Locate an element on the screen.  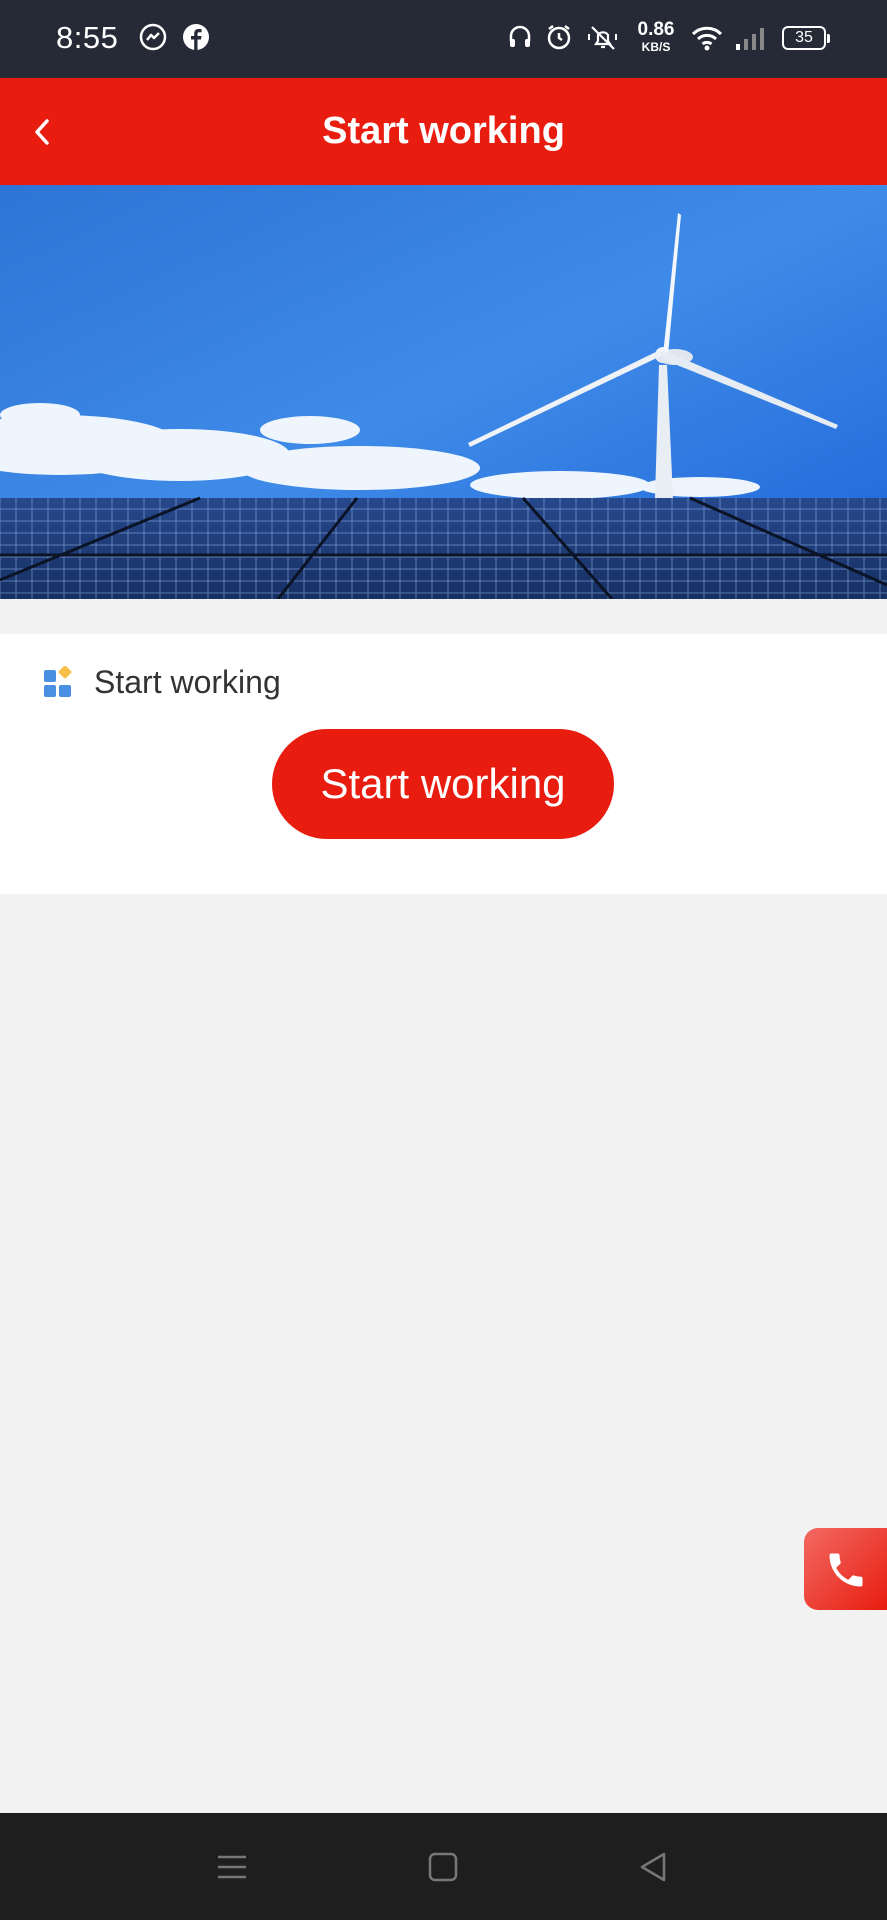
app-header: Start working is located at coordinates (443, 131).